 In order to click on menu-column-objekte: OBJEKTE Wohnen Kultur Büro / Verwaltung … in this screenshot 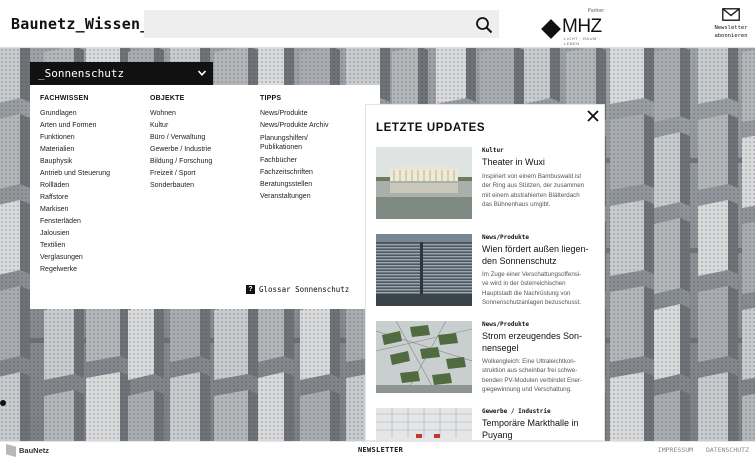, I will do `click(181, 143)`.